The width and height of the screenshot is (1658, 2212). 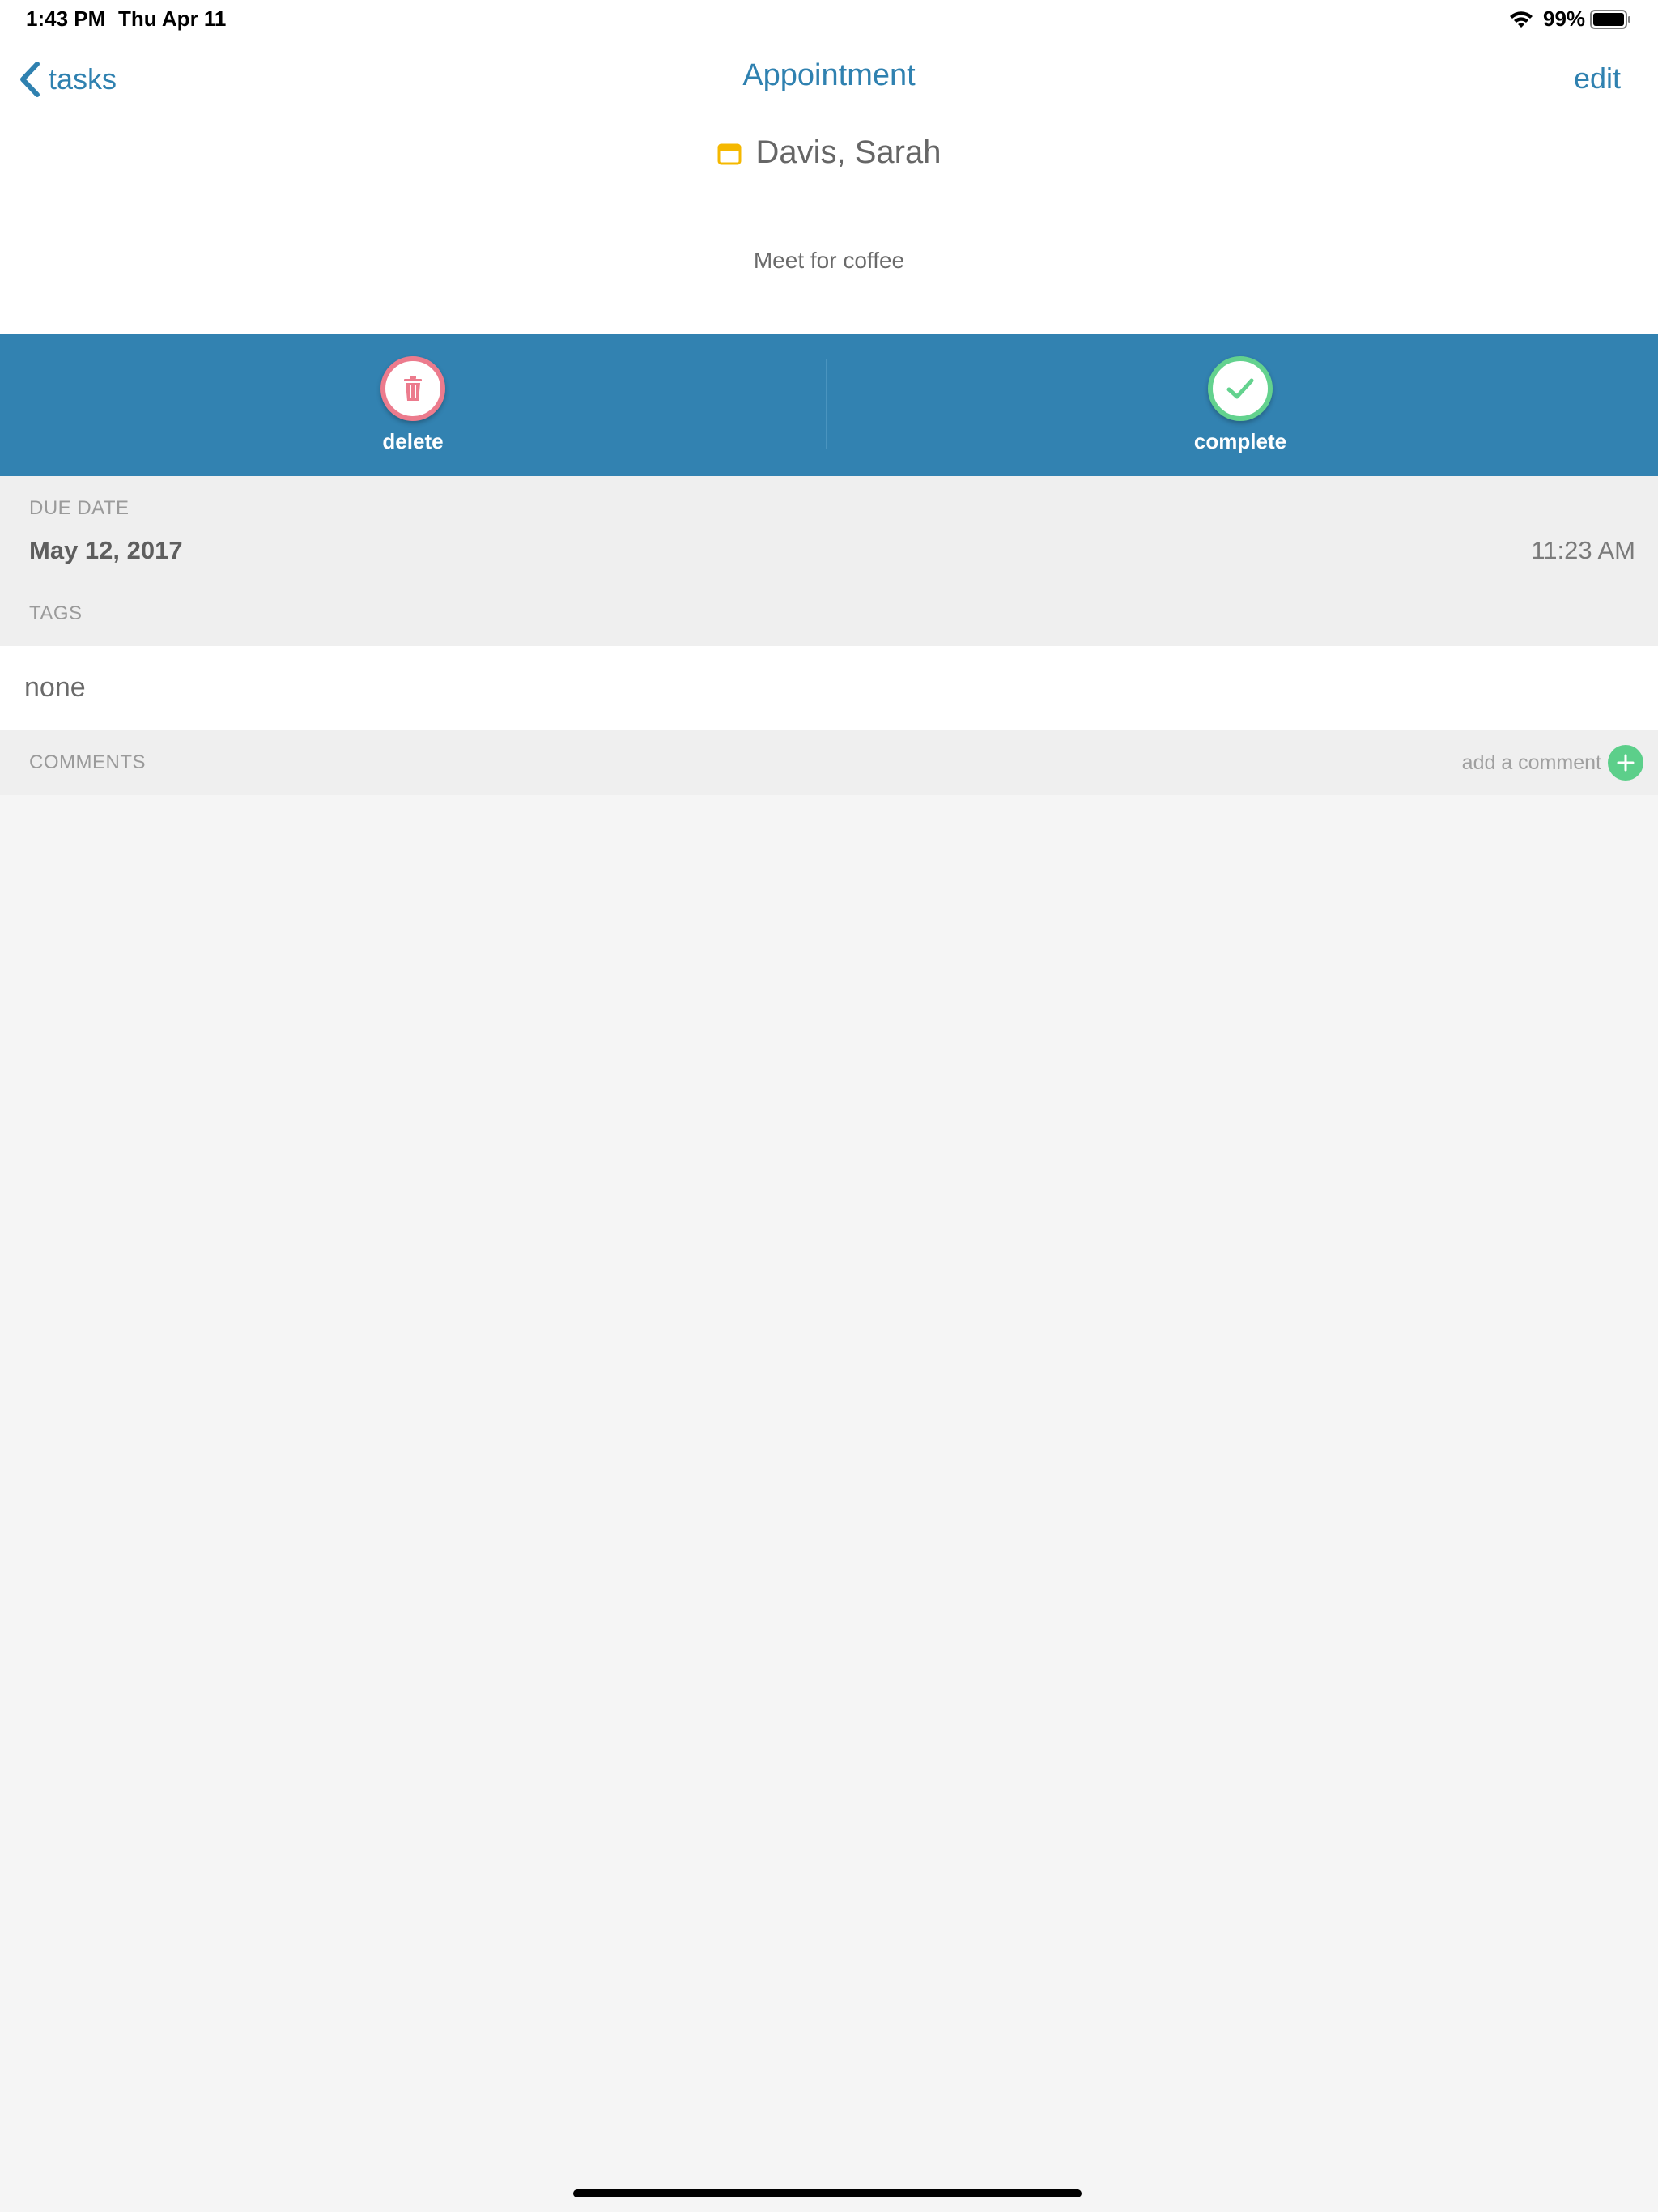 I want to click on delete-button: delete, so click(x=412, y=405).